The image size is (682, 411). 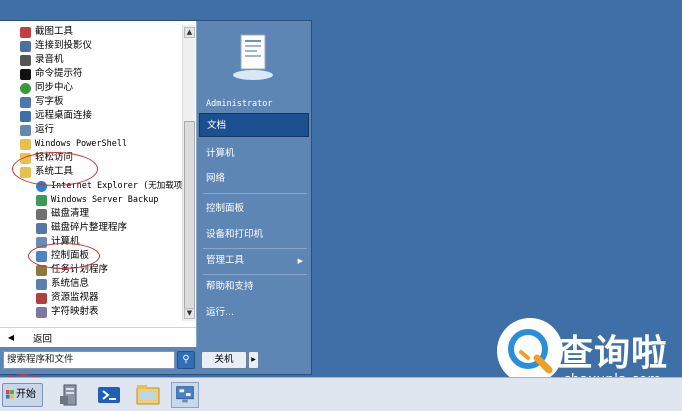 I want to click on program-item-defrag: 磁盘碎片整理程序, so click(x=91, y=228).